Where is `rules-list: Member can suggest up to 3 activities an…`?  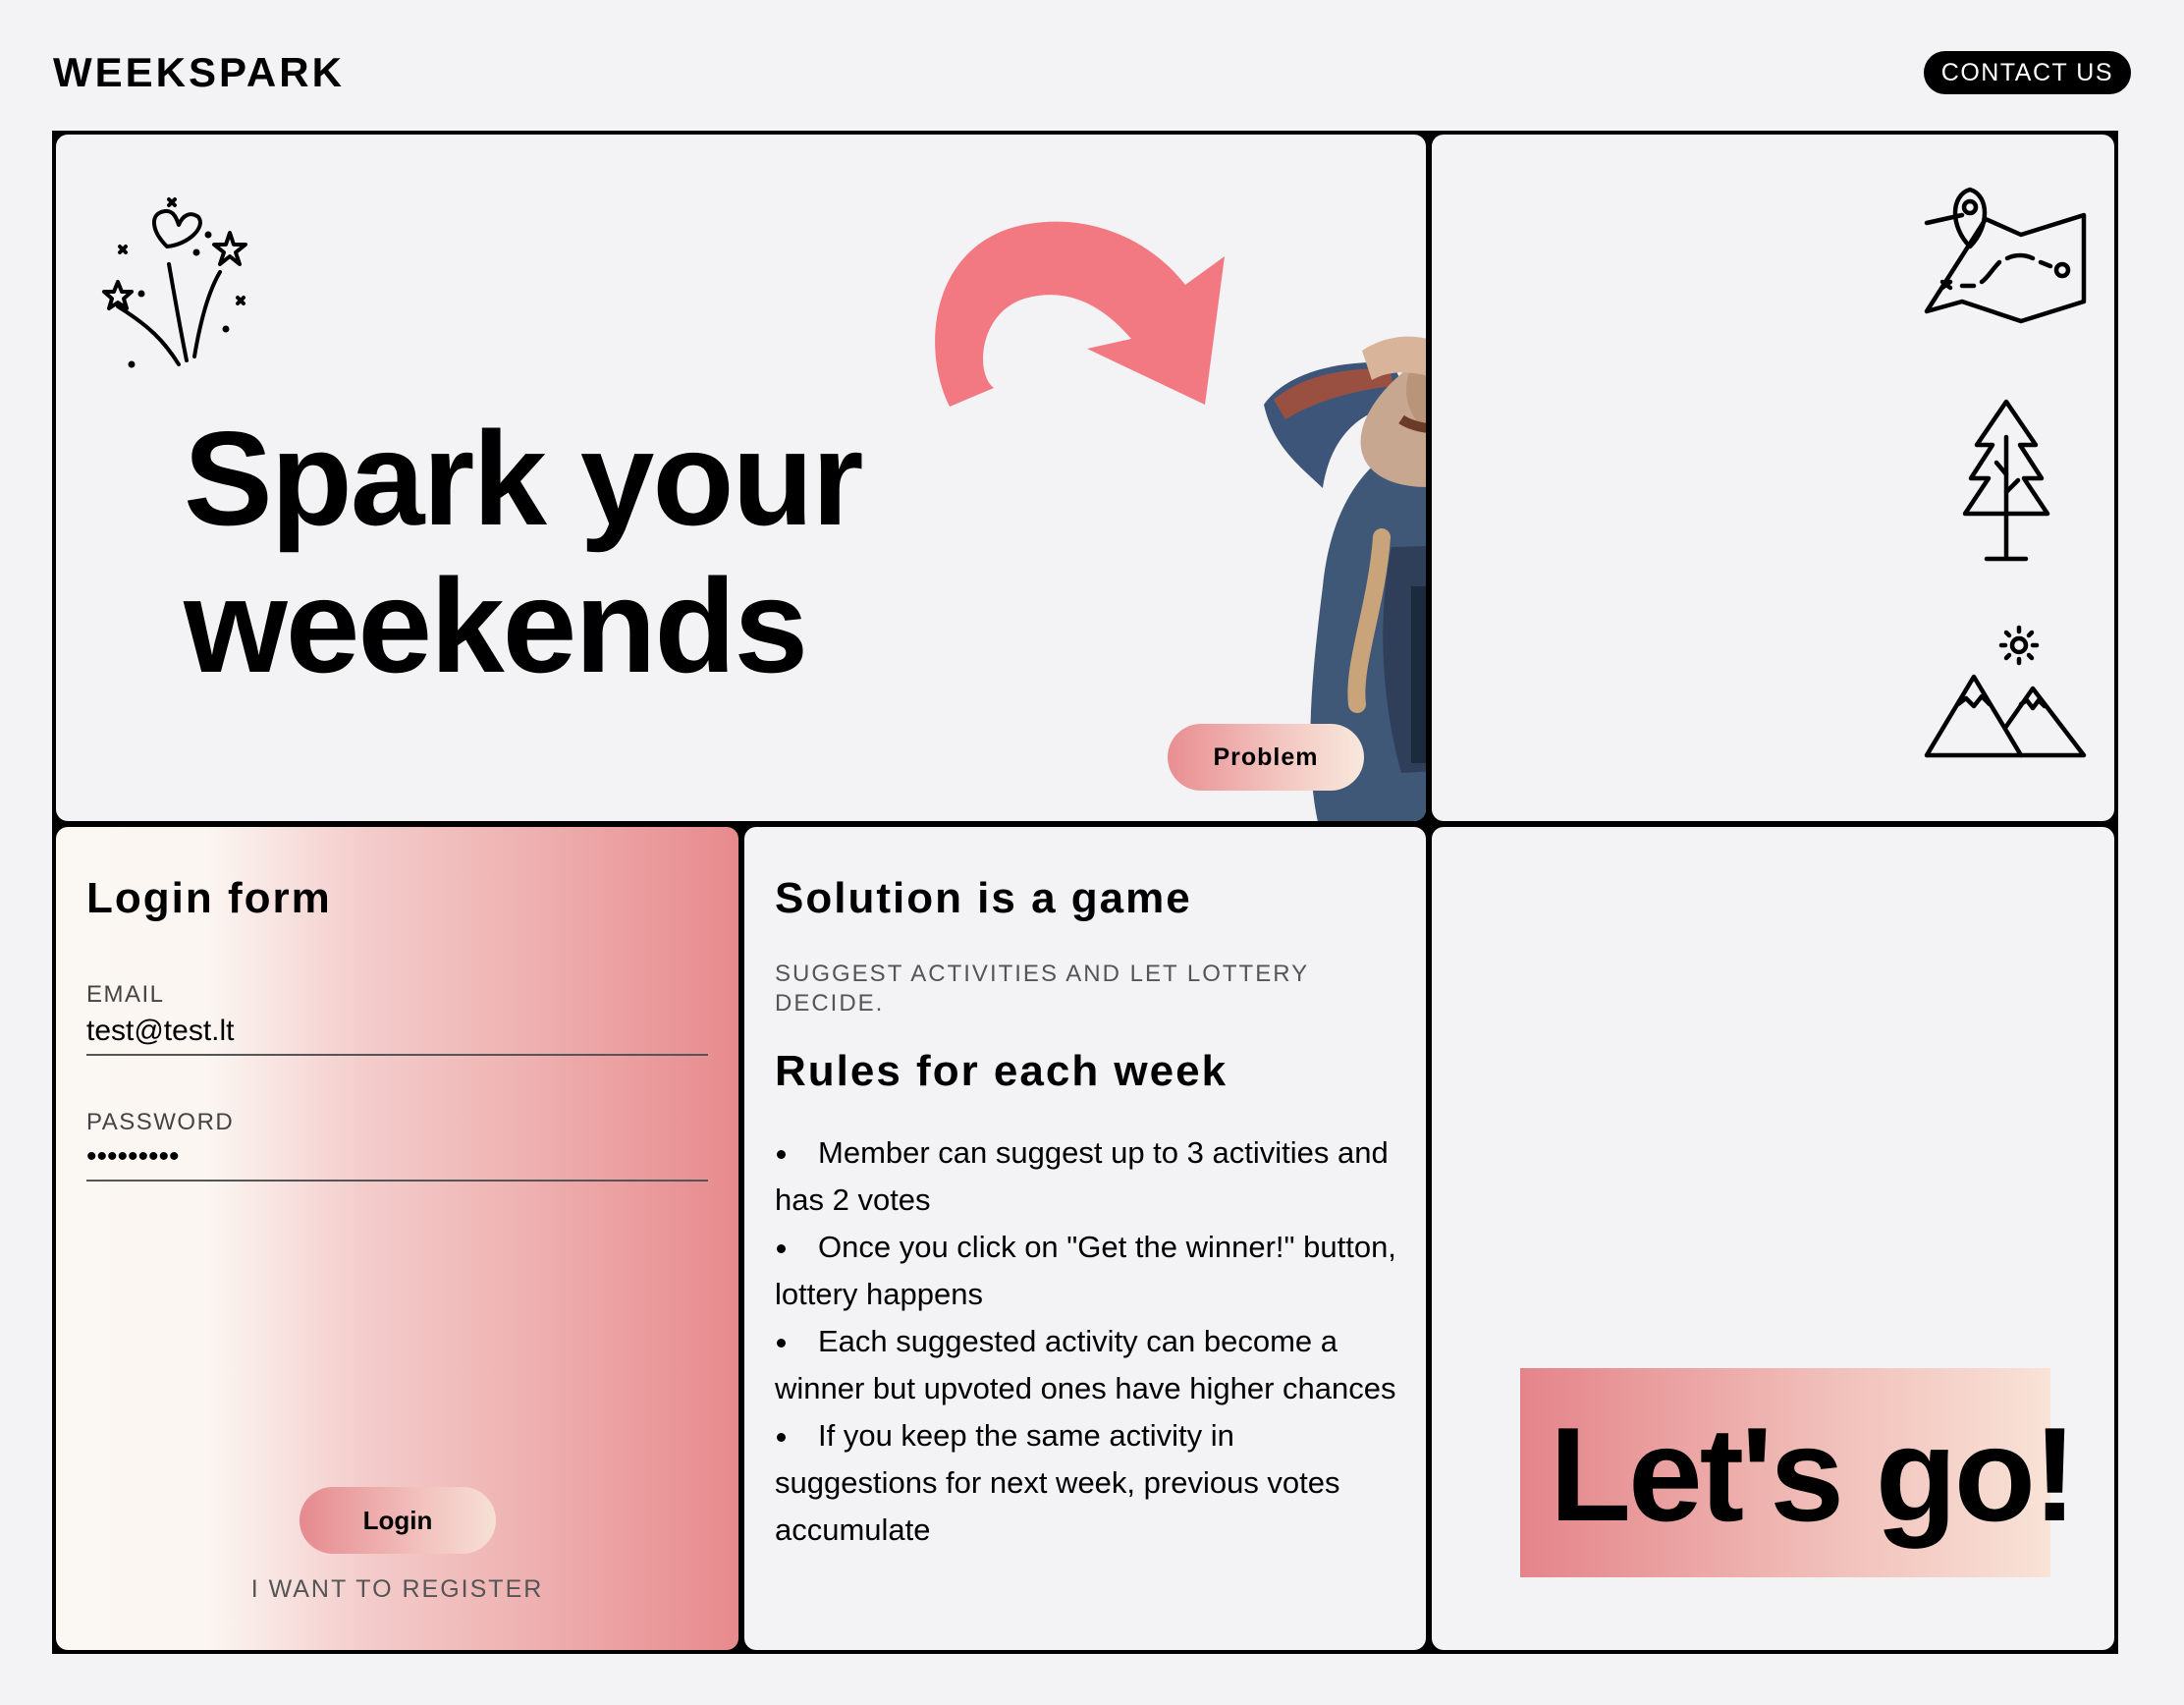
rules-list: Member can suggest up to 3 activities an… is located at coordinates (1089, 1341).